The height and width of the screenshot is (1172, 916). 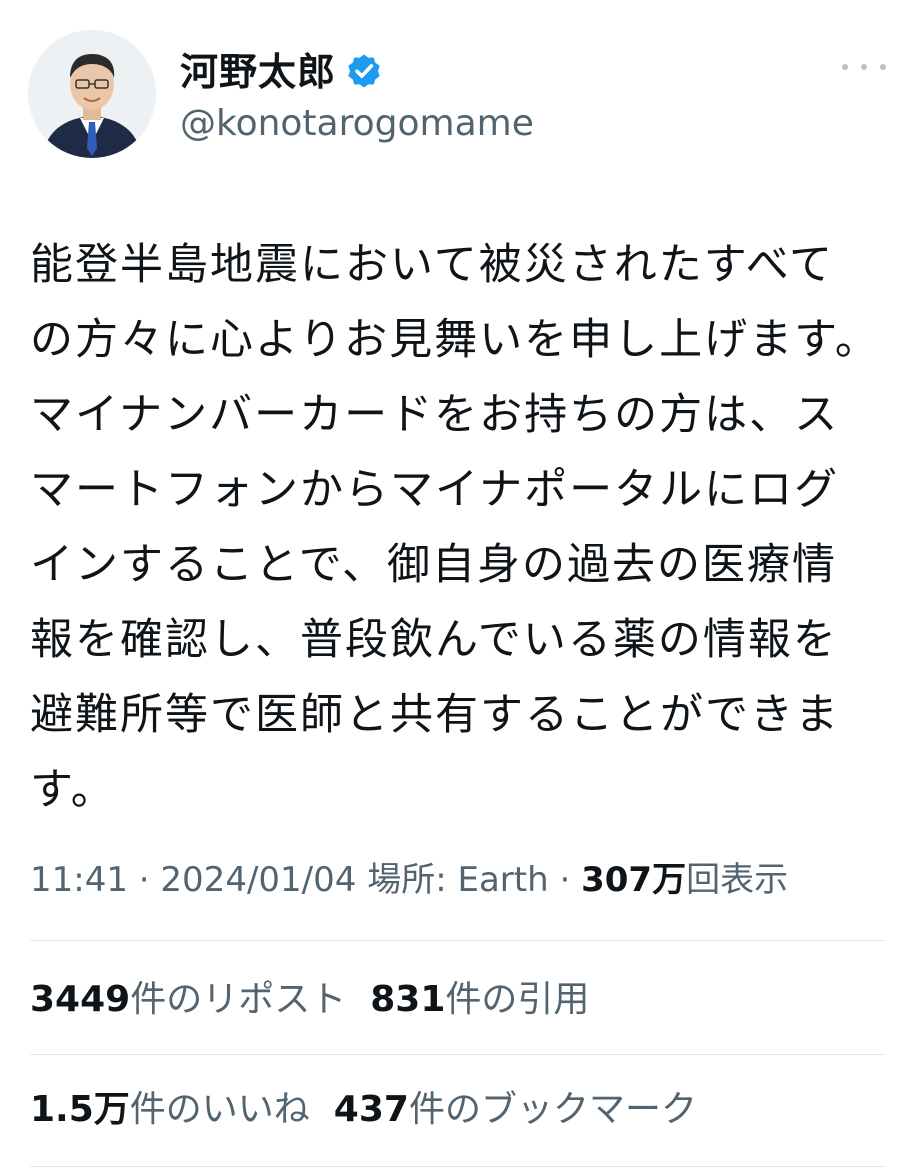 I want to click on quotes-label: 件の引用, so click(x=517, y=999).